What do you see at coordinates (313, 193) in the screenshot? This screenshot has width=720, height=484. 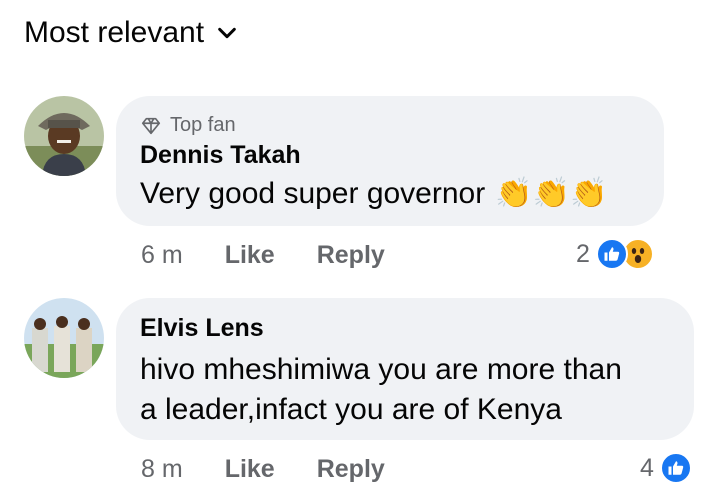 I see `comment-text: Very good super governor` at bounding box center [313, 193].